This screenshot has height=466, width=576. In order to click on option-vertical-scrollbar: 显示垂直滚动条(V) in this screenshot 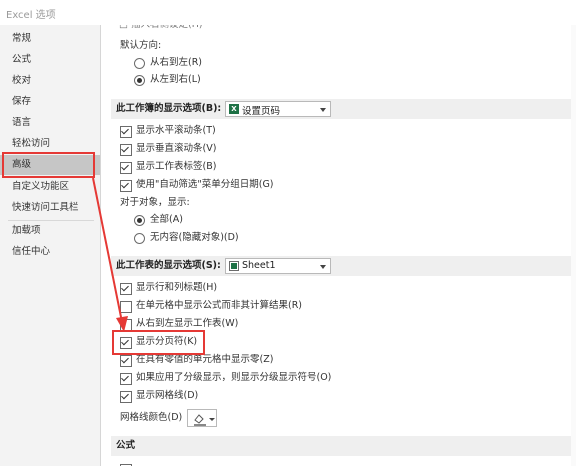, I will do `click(168, 149)`.